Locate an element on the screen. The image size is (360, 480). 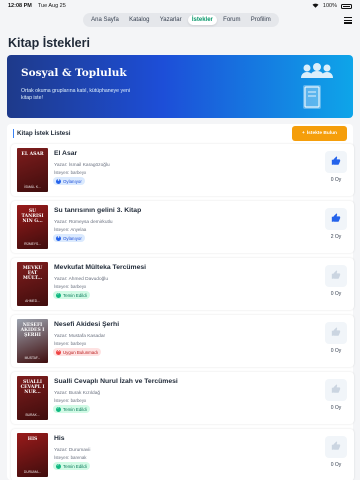
page-title: Kitap İstekleri is located at coordinates (49, 43).